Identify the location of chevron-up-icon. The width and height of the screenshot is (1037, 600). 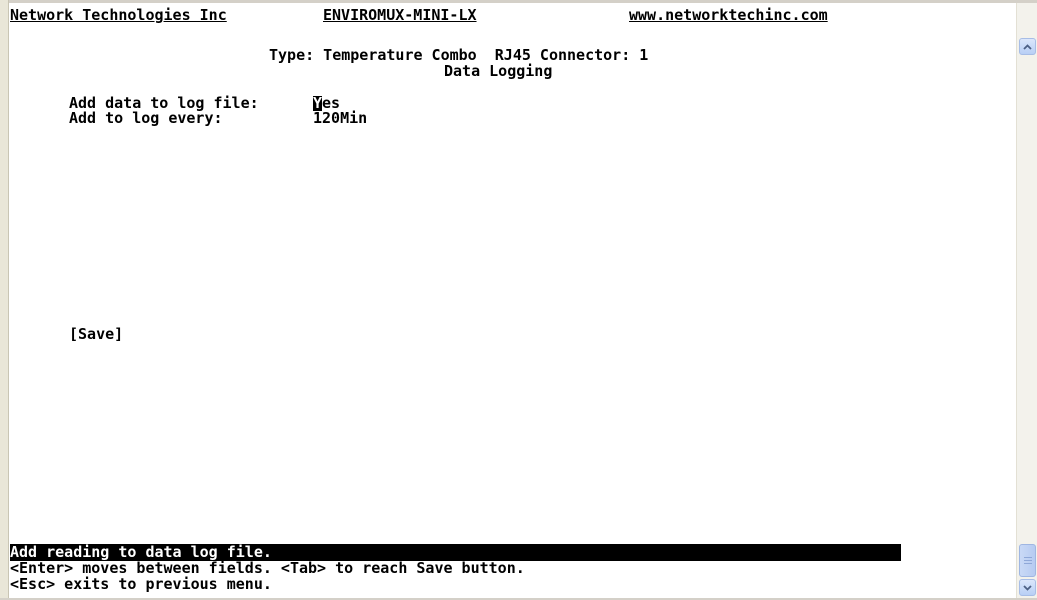
(1027, 46).